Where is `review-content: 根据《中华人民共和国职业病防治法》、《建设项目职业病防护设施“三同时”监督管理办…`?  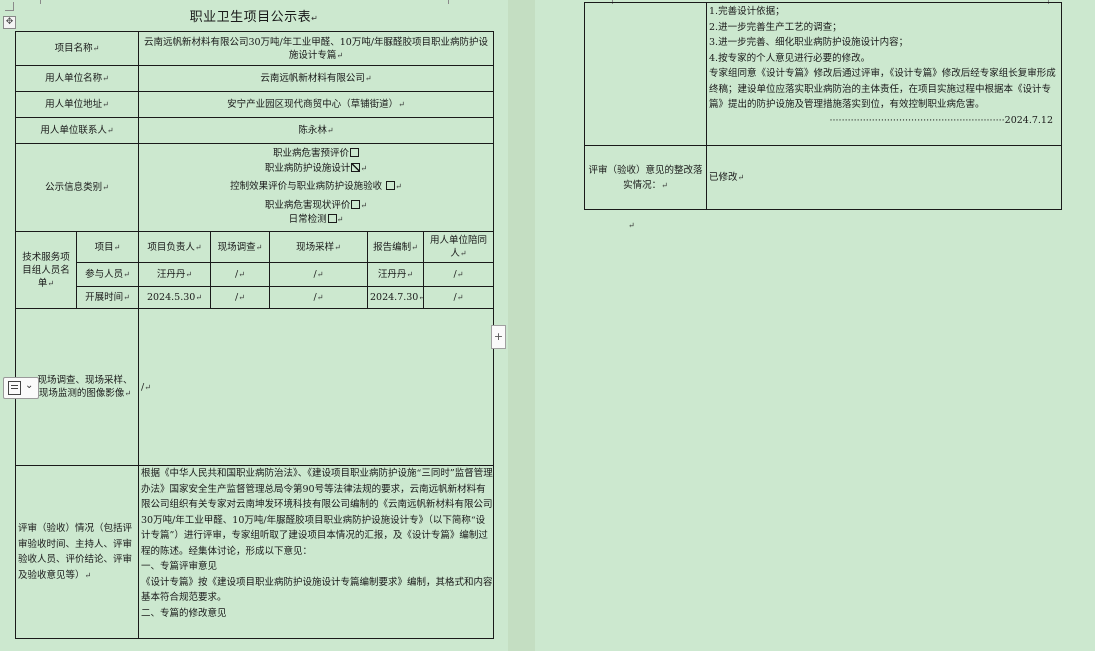 review-content: 根据《中华人民共和国职业病防治法》、《建设项目职业病防护设施“三同时”监督管理办… is located at coordinates (316, 552).